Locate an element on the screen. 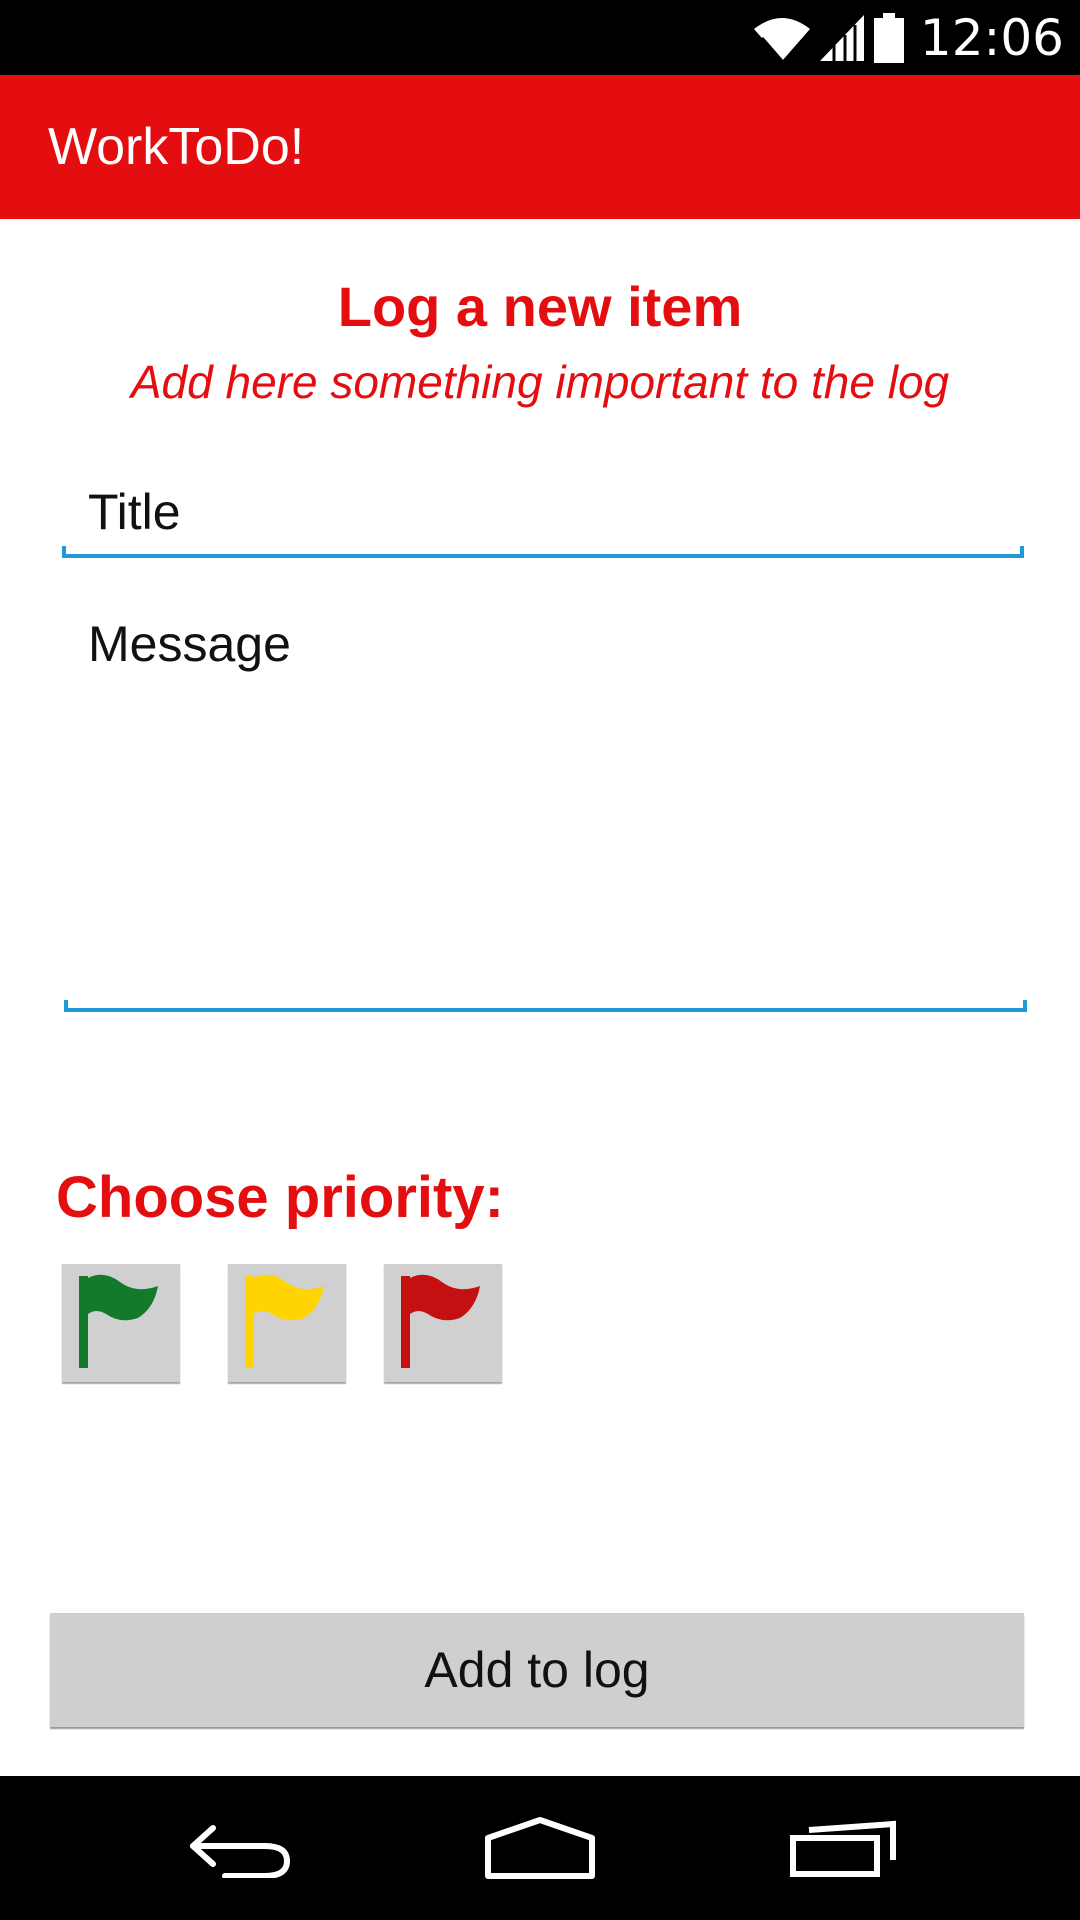 The width and height of the screenshot is (1080, 1920). add-to-log-button: Add to log is located at coordinates (537, 1670).